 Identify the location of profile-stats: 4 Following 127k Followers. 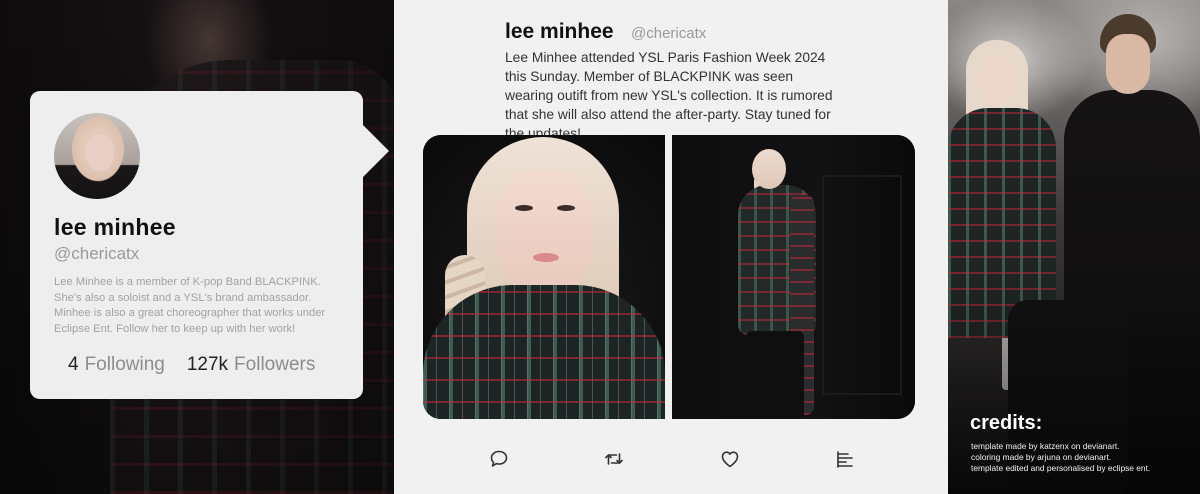
(191, 365).